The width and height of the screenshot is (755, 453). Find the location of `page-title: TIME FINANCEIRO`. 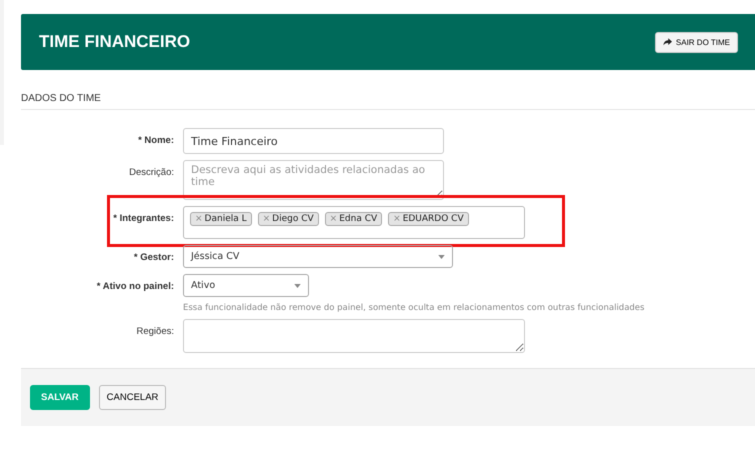

page-title: TIME FINANCEIRO is located at coordinates (114, 42).